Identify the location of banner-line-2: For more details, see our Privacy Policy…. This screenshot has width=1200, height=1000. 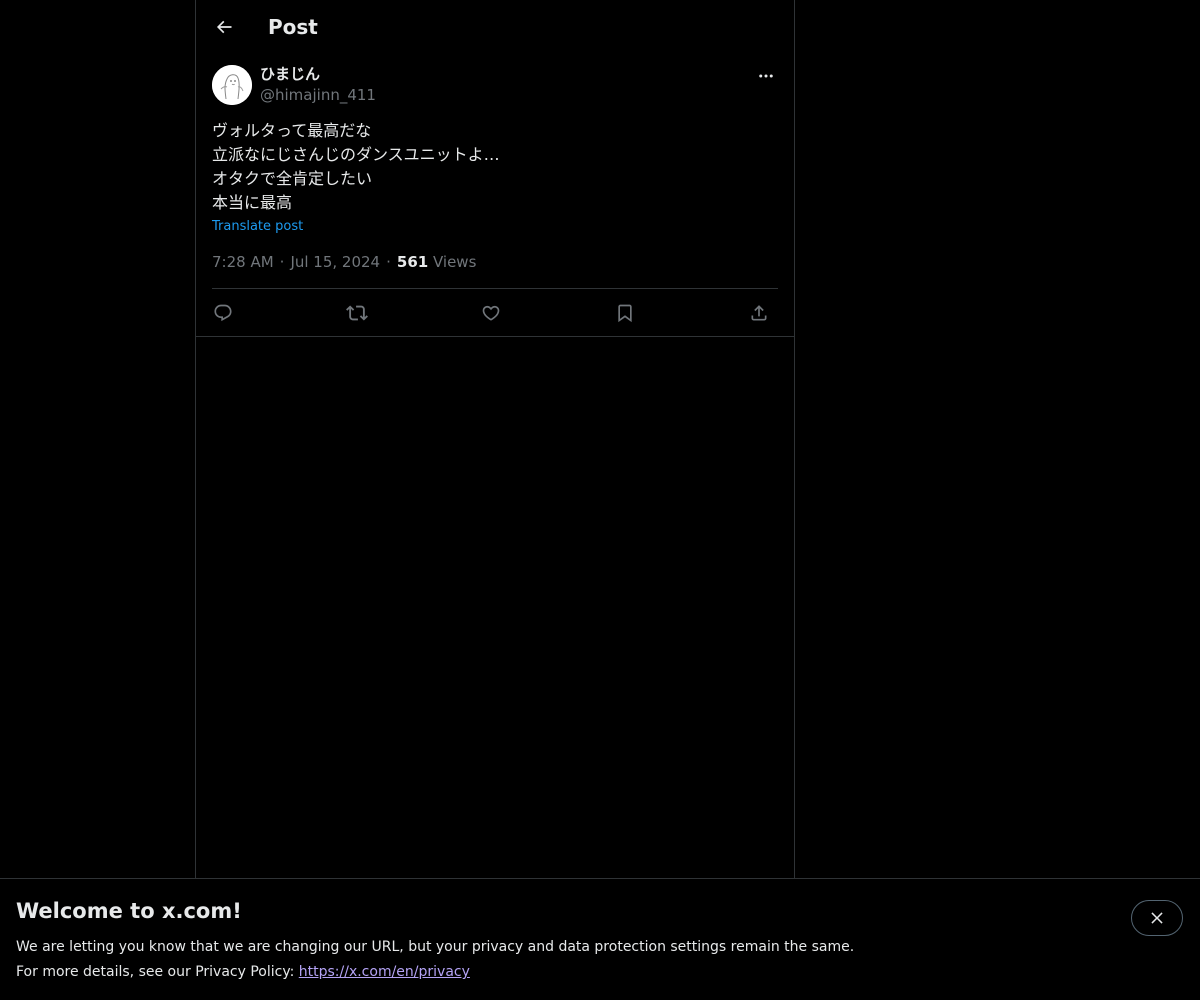
(157, 972).